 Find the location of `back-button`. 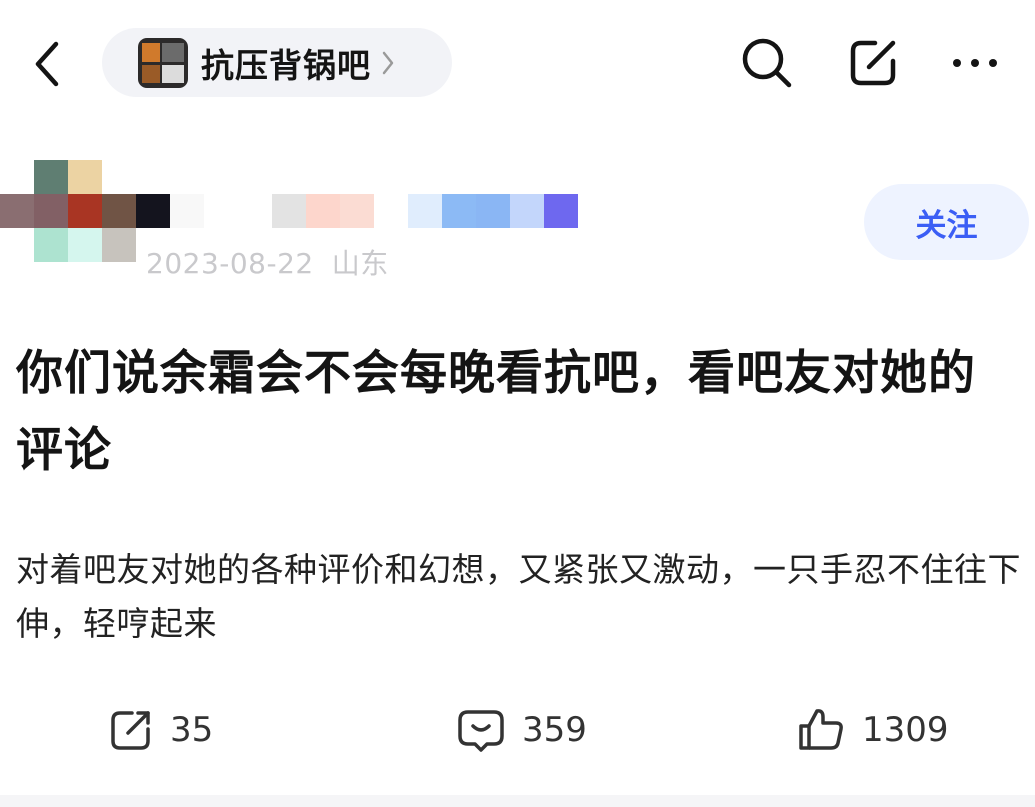

back-button is located at coordinates (47, 64).